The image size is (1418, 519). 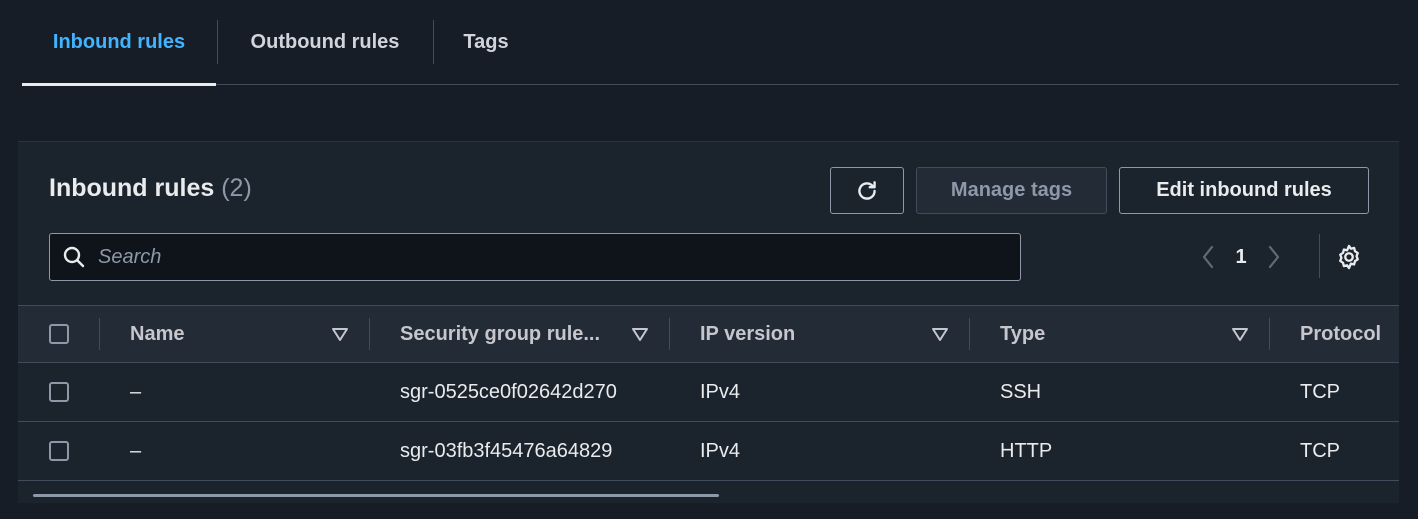 I want to click on horizontal-scrollbar, so click(x=376, y=495).